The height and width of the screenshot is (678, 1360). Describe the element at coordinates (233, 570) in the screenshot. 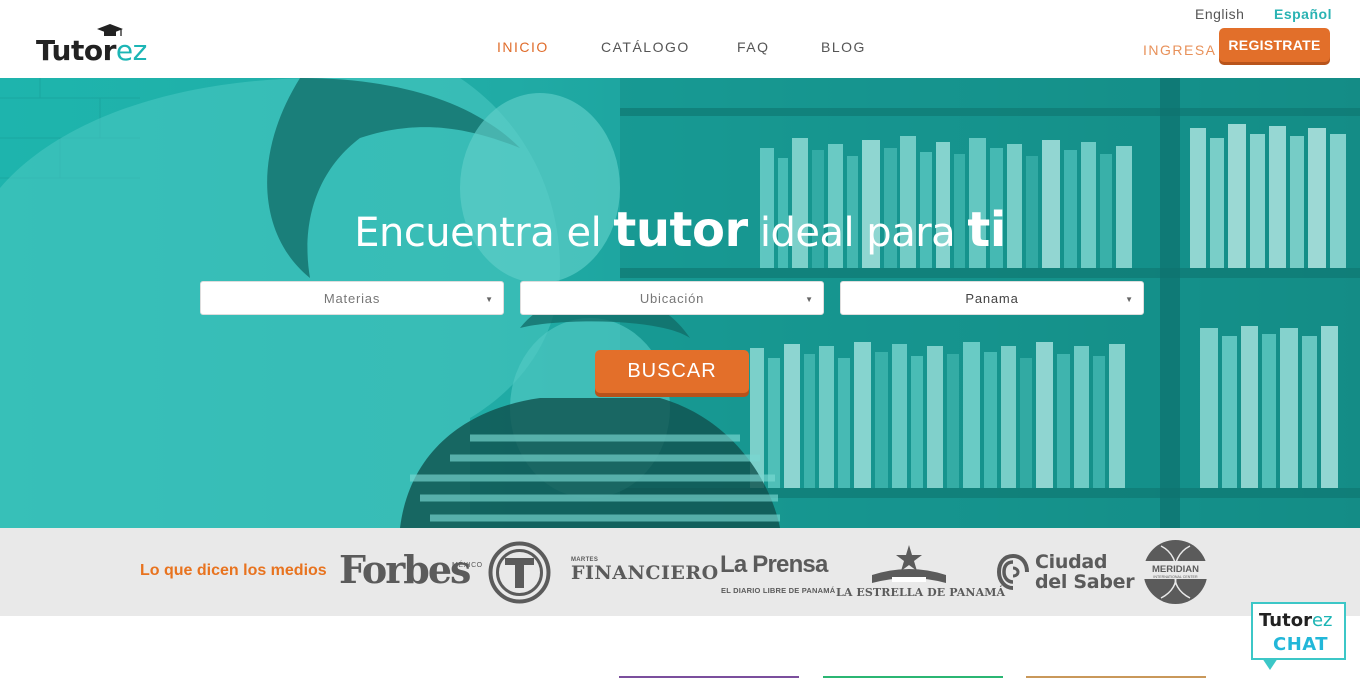

I see `media-label: Lo que dicen los medios` at that location.